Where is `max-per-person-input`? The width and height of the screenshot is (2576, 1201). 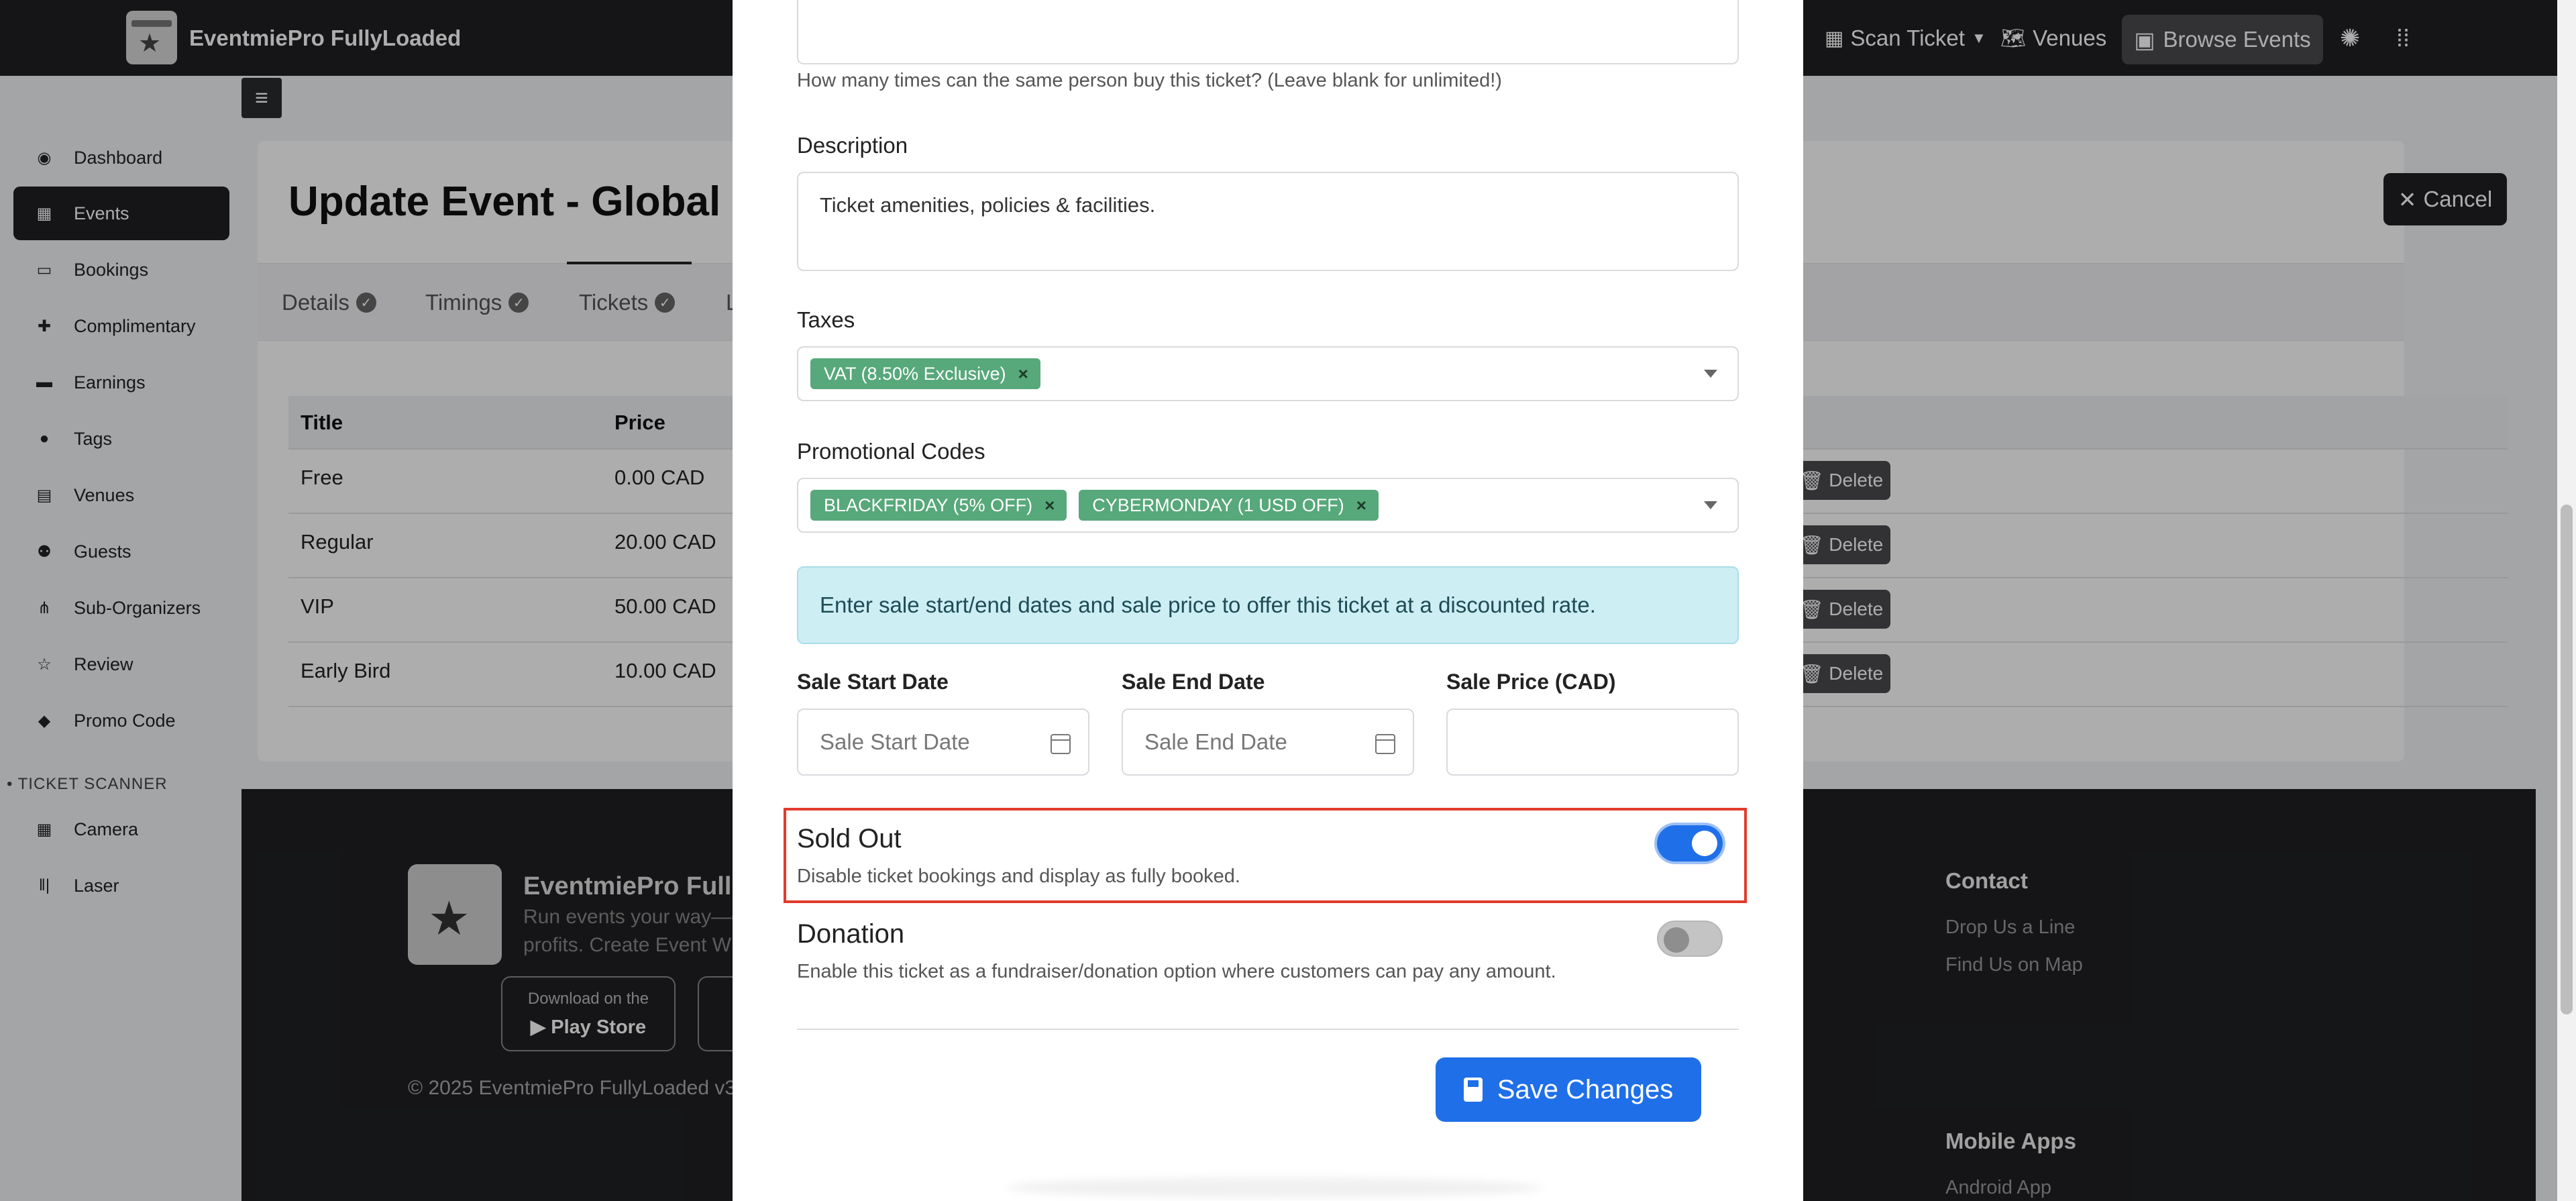
max-per-person-input is located at coordinates (1268, 32).